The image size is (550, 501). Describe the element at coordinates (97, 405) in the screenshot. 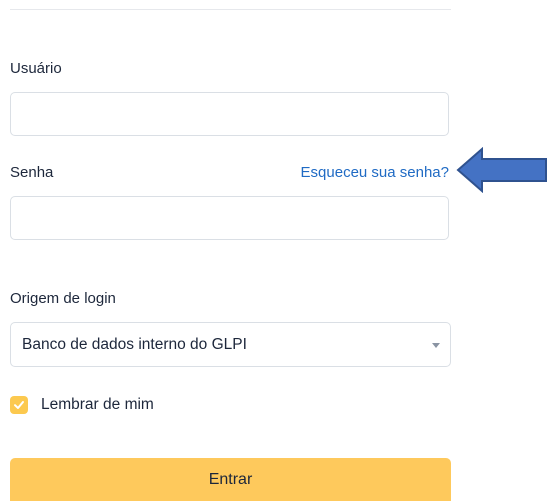

I see `remember-me-label: Lembrar de mim` at that location.